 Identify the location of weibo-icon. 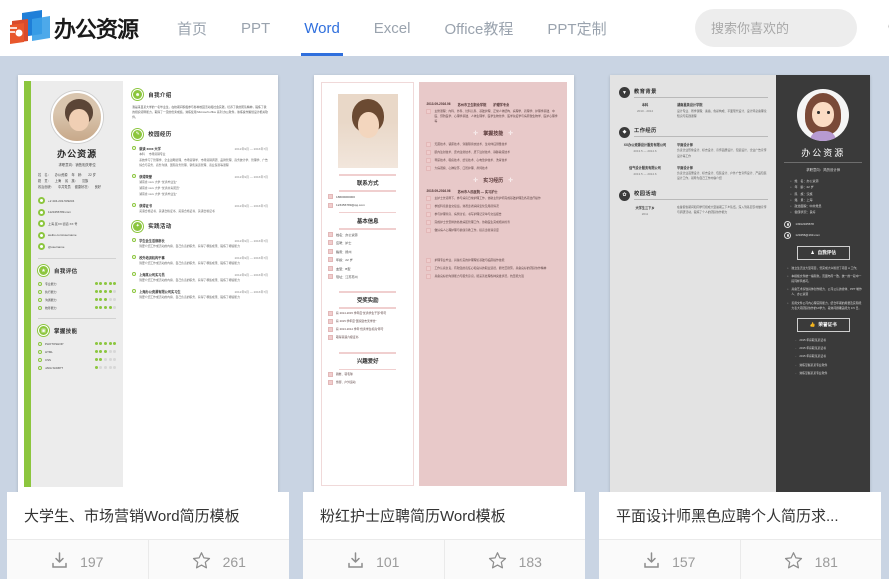
(41, 235).